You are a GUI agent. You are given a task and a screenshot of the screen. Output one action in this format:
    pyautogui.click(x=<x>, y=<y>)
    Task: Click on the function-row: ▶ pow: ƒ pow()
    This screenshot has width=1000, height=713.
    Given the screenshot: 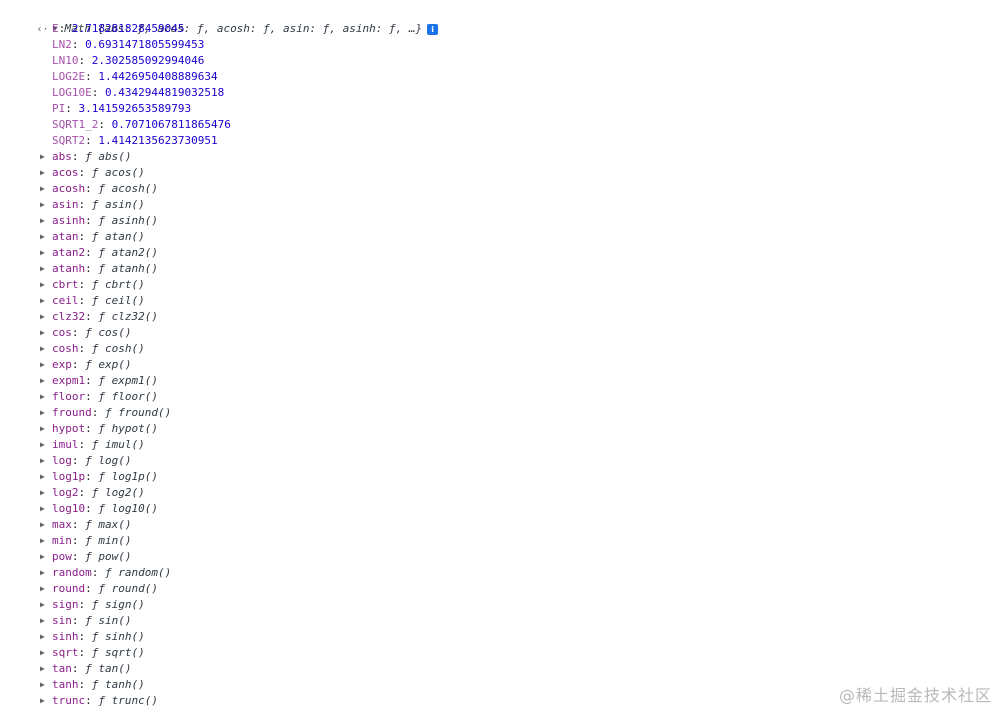 What is the action you would take?
    pyautogui.click(x=500, y=557)
    